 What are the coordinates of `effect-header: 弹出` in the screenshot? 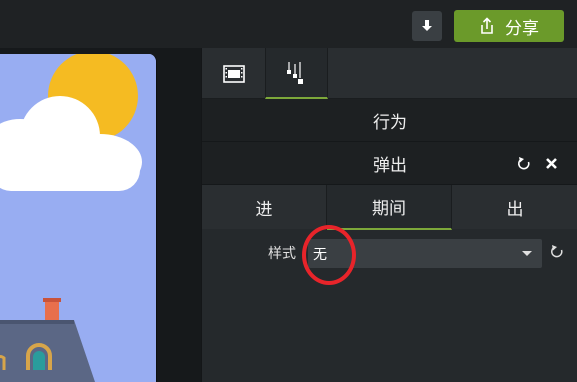 It's located at (389, 163).